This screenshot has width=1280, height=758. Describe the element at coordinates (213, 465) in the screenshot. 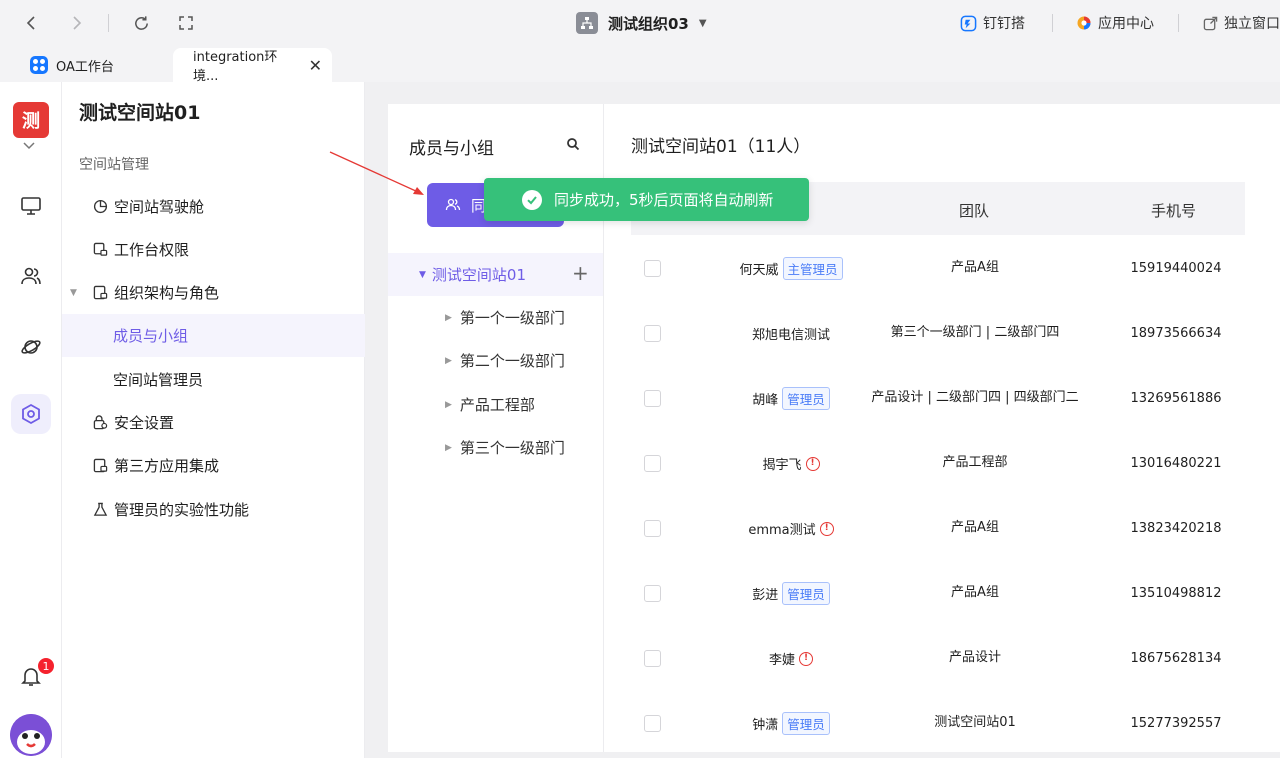

I see `menu-item-third-party: 第三方应用集成` at that location.